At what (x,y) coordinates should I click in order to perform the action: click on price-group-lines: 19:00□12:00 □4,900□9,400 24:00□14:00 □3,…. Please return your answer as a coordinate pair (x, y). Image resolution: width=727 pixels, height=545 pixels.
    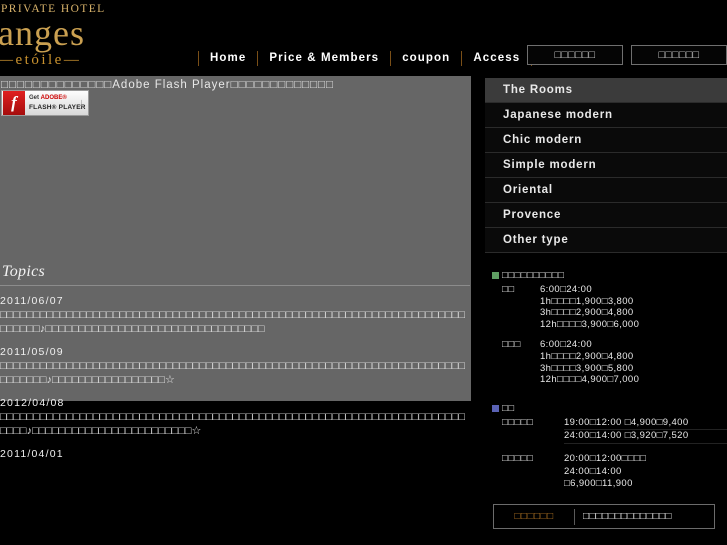
    Looking at the image, I should click on (645, 430).